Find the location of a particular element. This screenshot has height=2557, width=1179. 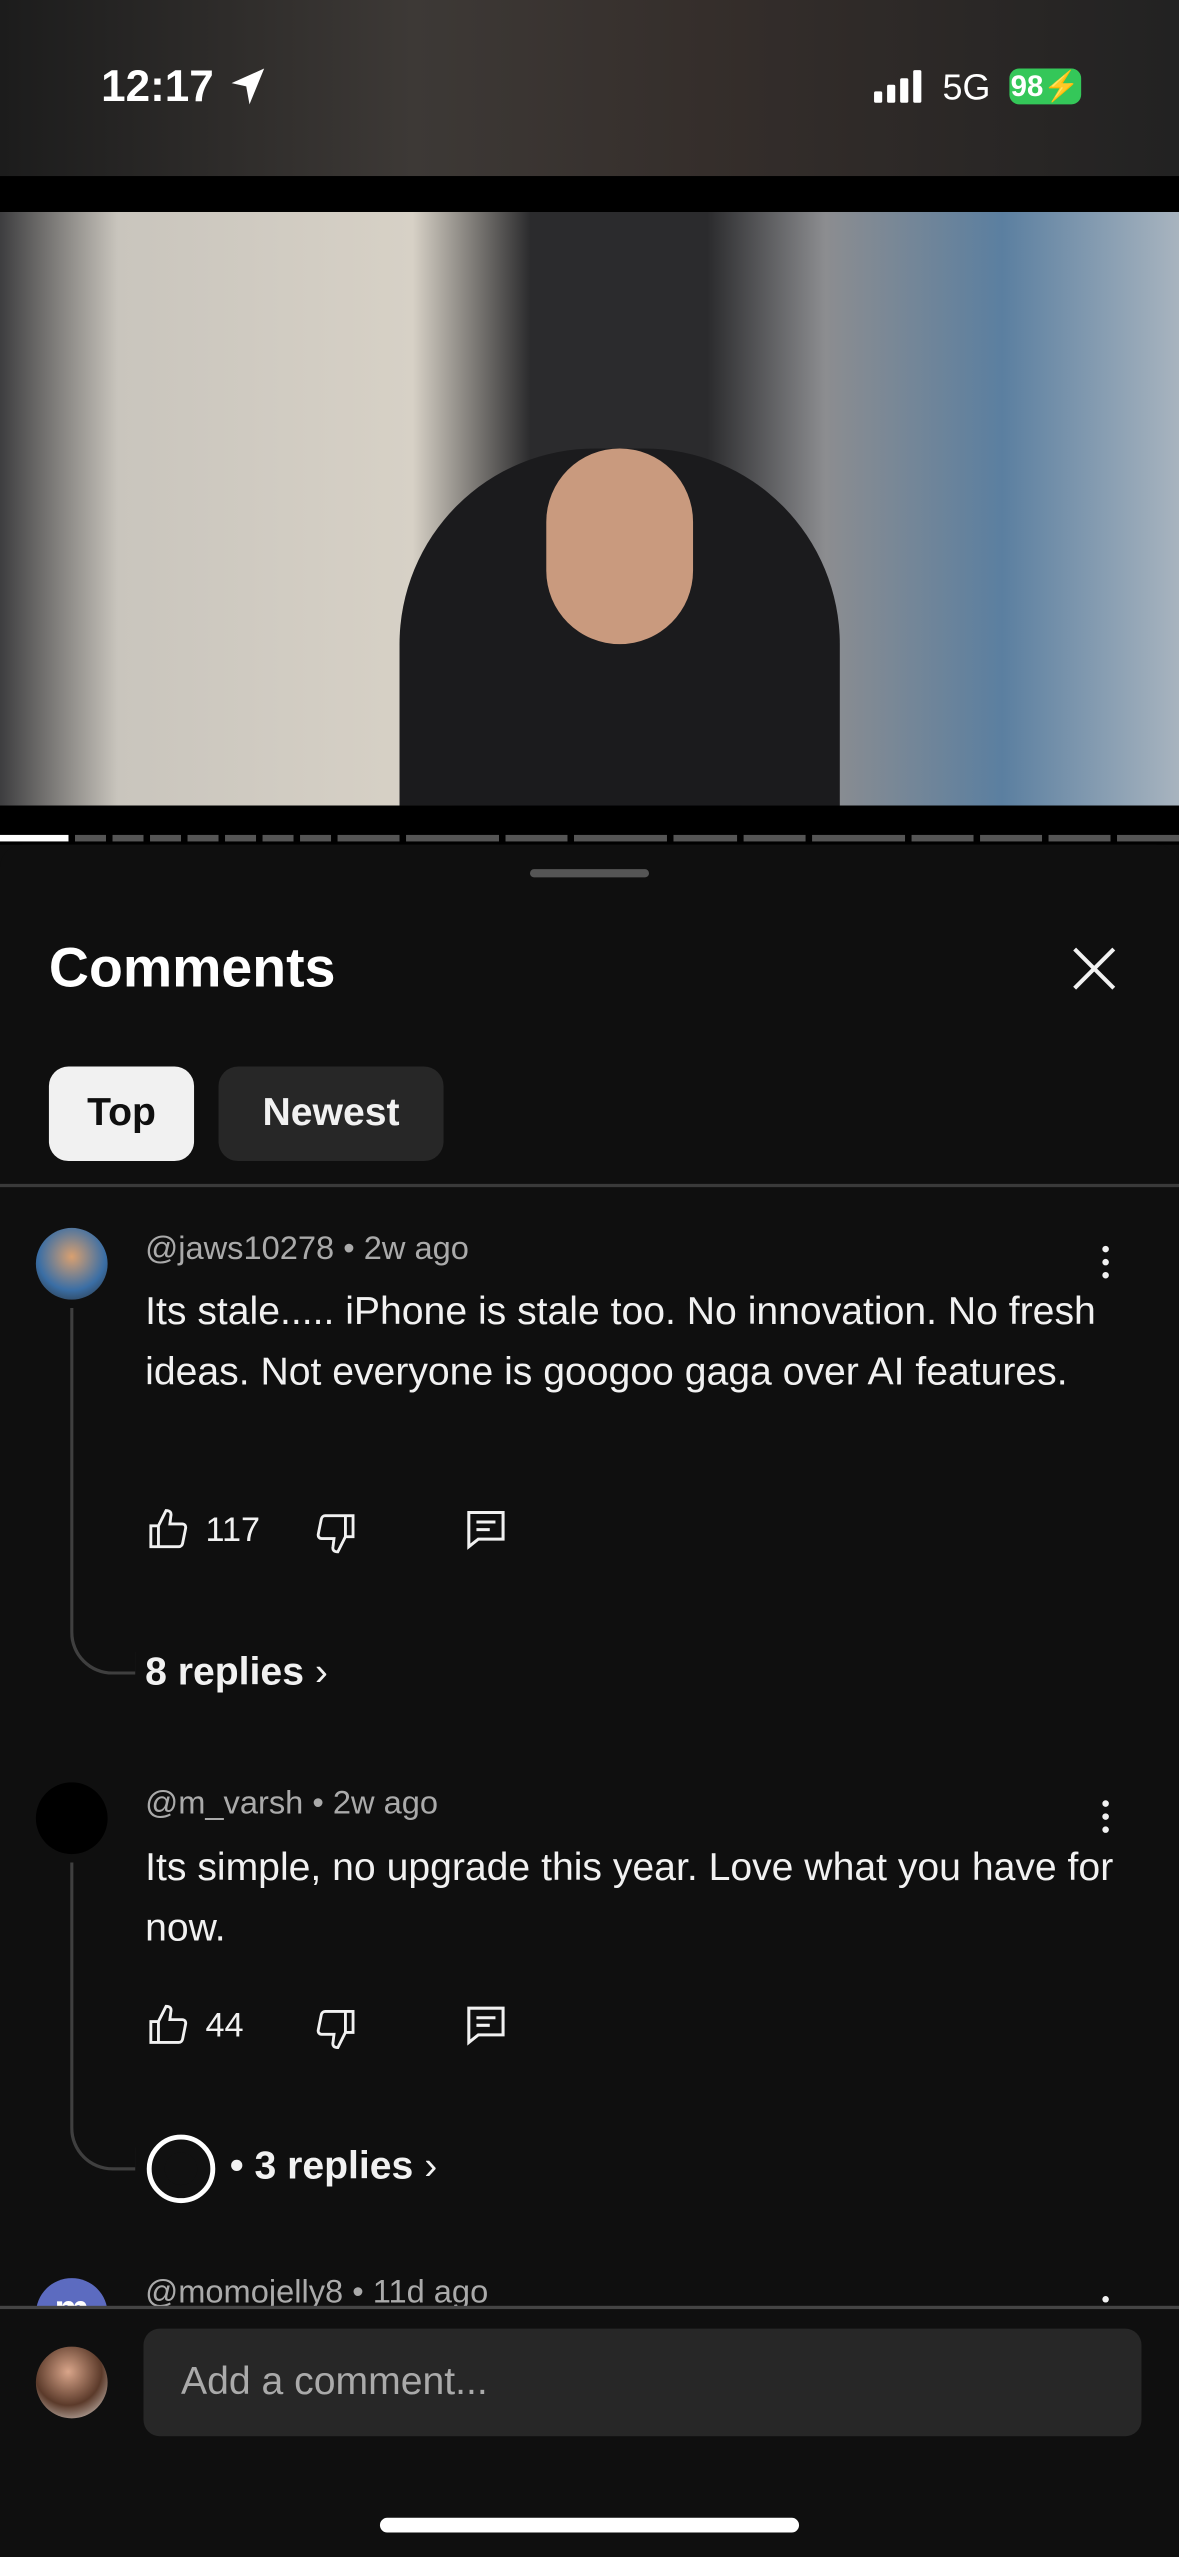

location-arrow-icon is located at coordinates (248, 86).